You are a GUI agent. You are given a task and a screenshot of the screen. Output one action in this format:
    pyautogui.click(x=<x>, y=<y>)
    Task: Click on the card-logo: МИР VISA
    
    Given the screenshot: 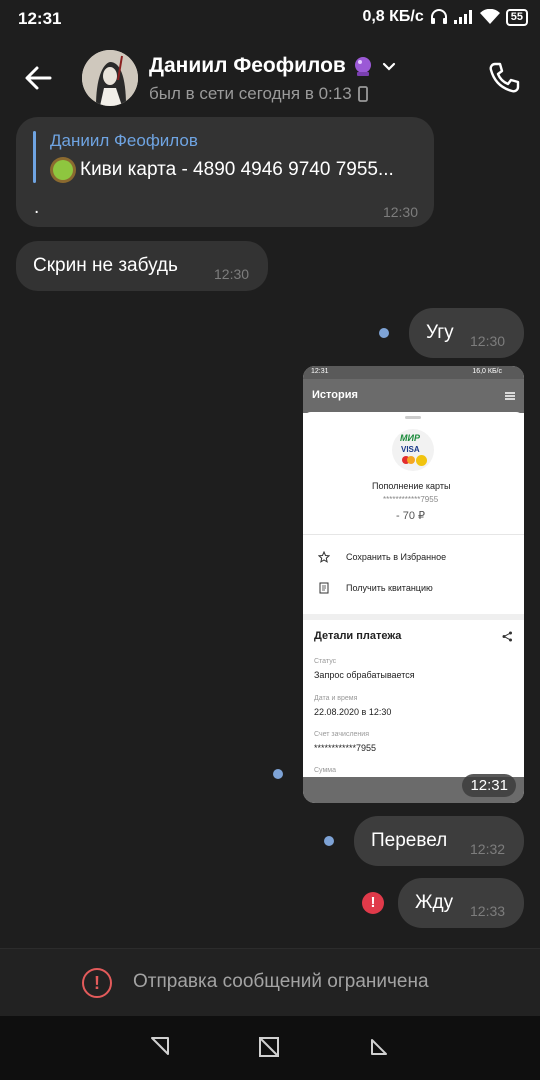 What is the action you would take?
    pyautogui.click(x=413, y=450)
    